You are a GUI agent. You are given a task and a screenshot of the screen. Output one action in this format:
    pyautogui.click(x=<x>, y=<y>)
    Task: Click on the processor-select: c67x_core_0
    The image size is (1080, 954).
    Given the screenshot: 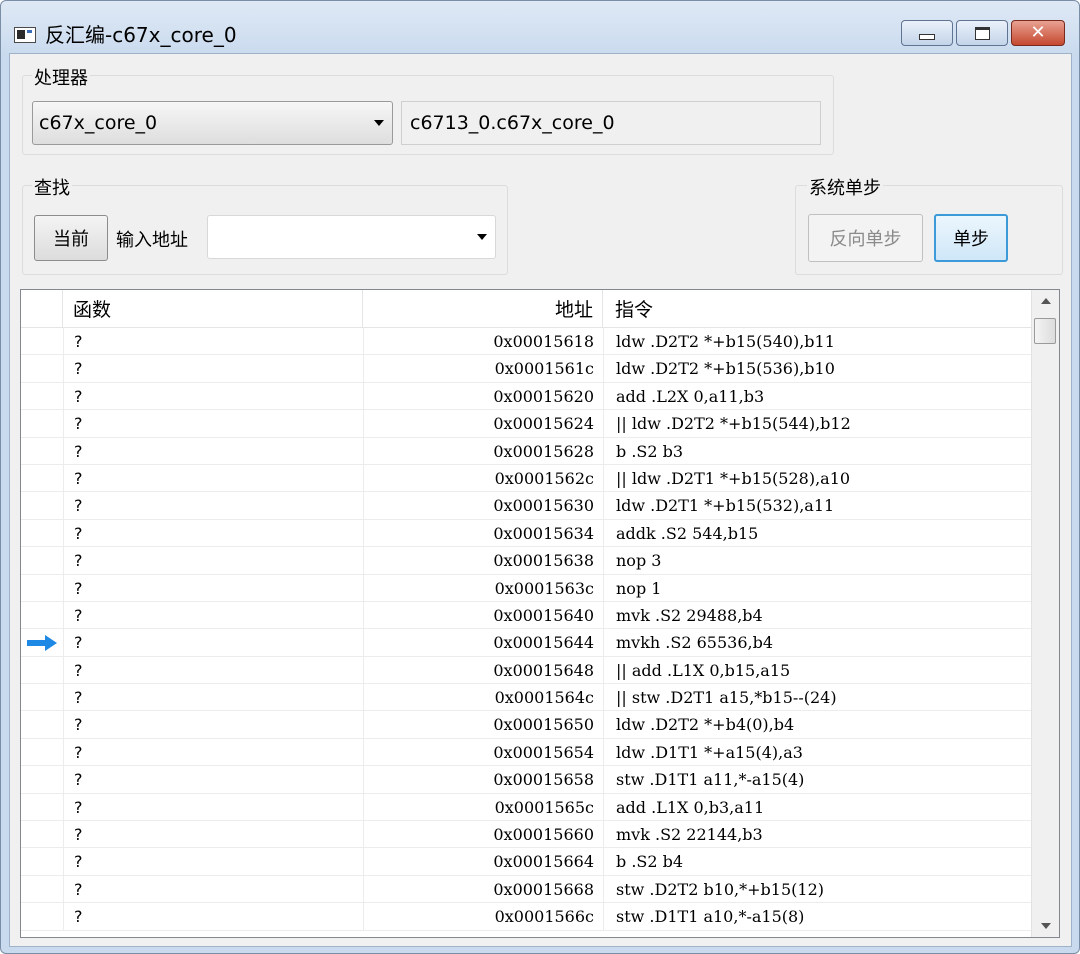 What is the action you would take?
    pyautogui.click(x=212, y=123)
    